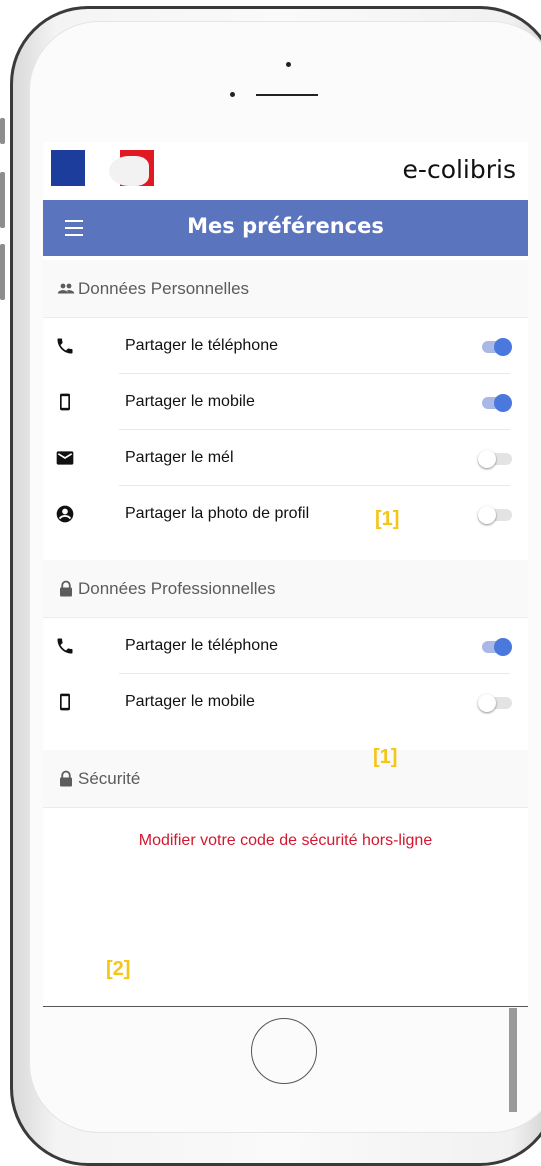  Describe the element at coordinates (285, 458) in the screenshot. I see `pref-row-personal-email: Partager le mél` at that location.